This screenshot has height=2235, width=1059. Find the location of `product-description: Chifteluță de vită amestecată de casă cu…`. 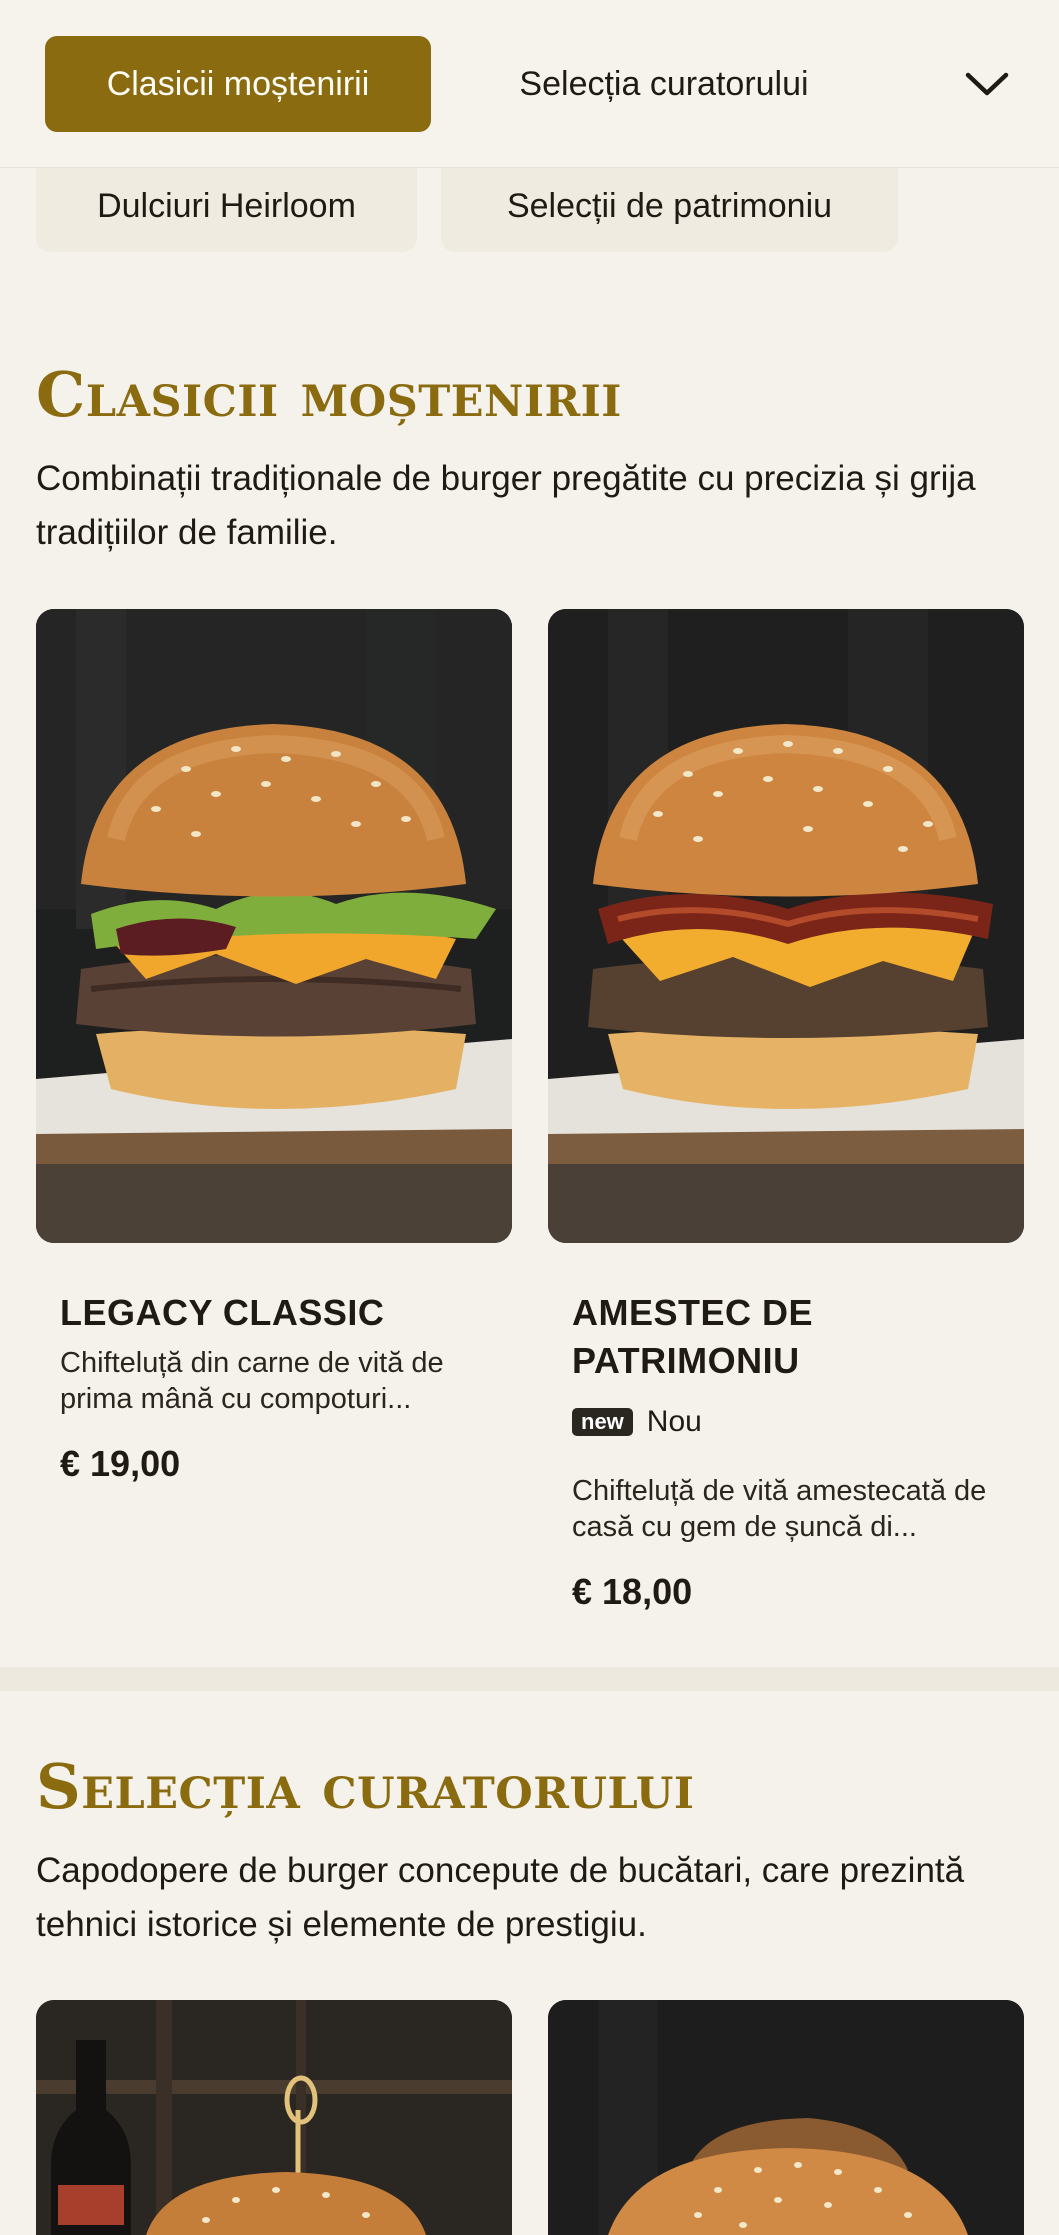

product-description: Chifteluță de vită amestecată de casă cu… is located at coordinates (779, 1509).